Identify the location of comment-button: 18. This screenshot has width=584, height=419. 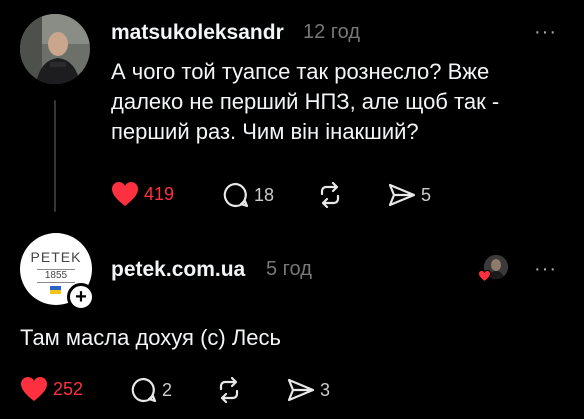
(248, 195).